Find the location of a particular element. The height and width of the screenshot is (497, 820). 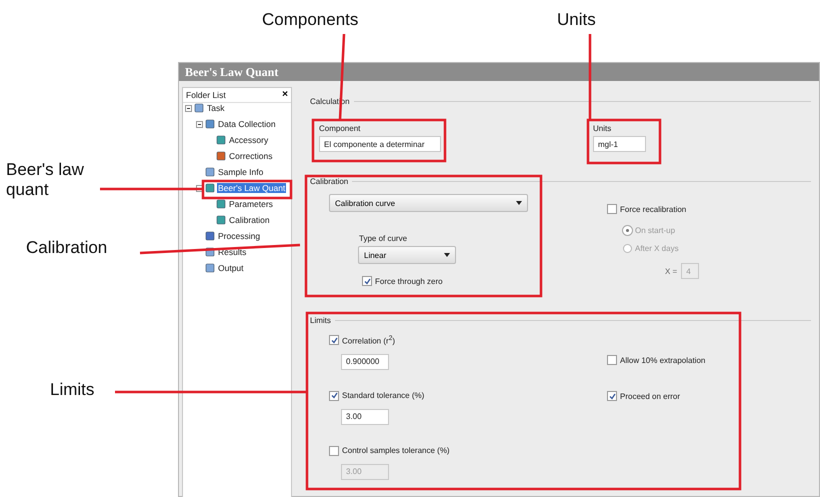

section-title: Limits is located at coordinates (320, 320).